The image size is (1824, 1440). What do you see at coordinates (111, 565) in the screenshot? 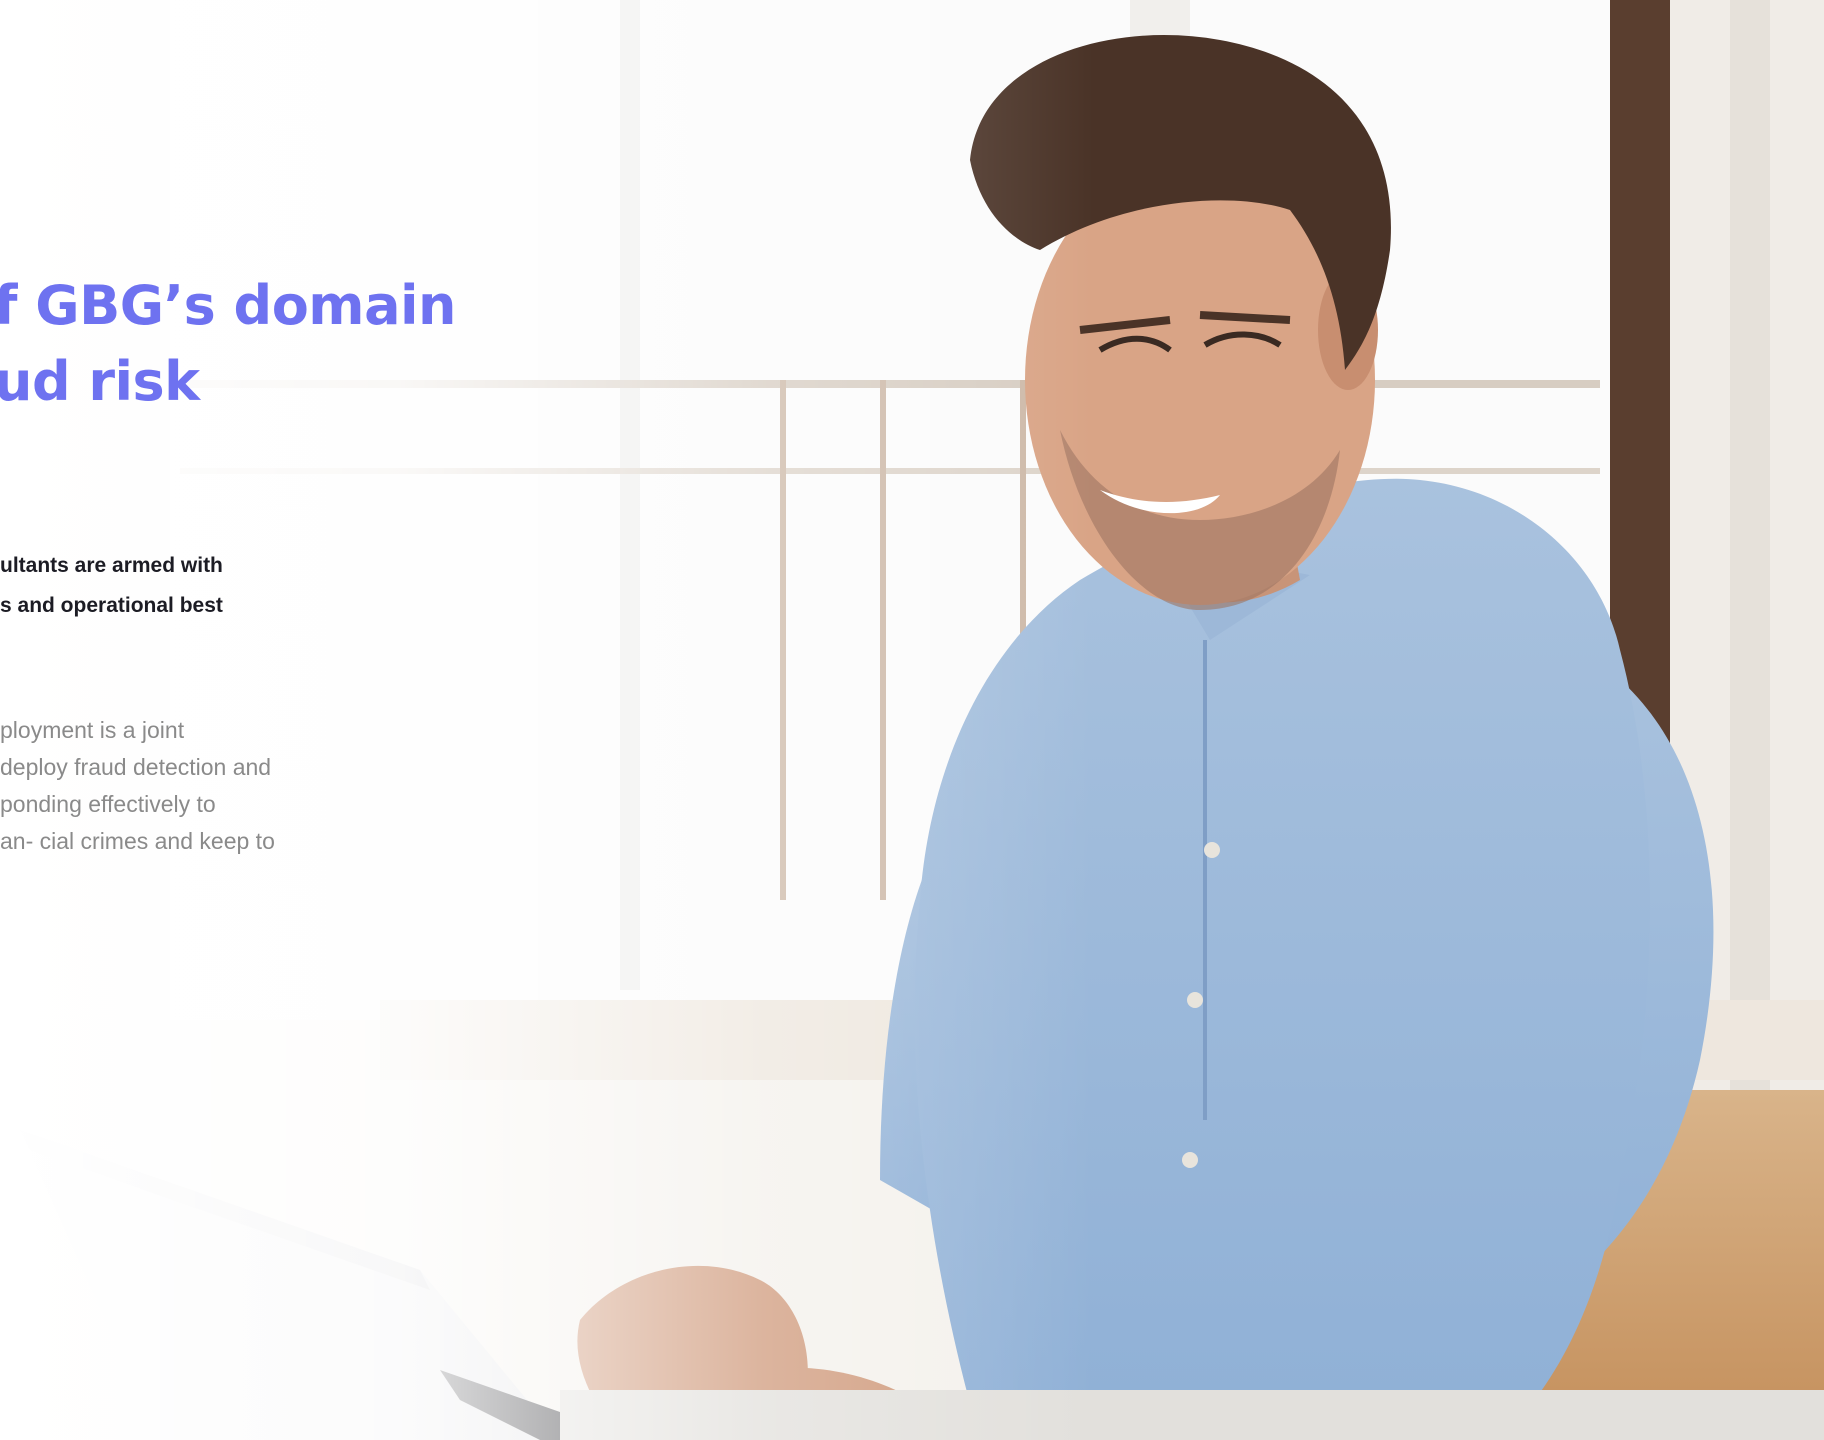
I see `hero-subheading-line-1: ultants are armed with` at bounding box center [111, 565].